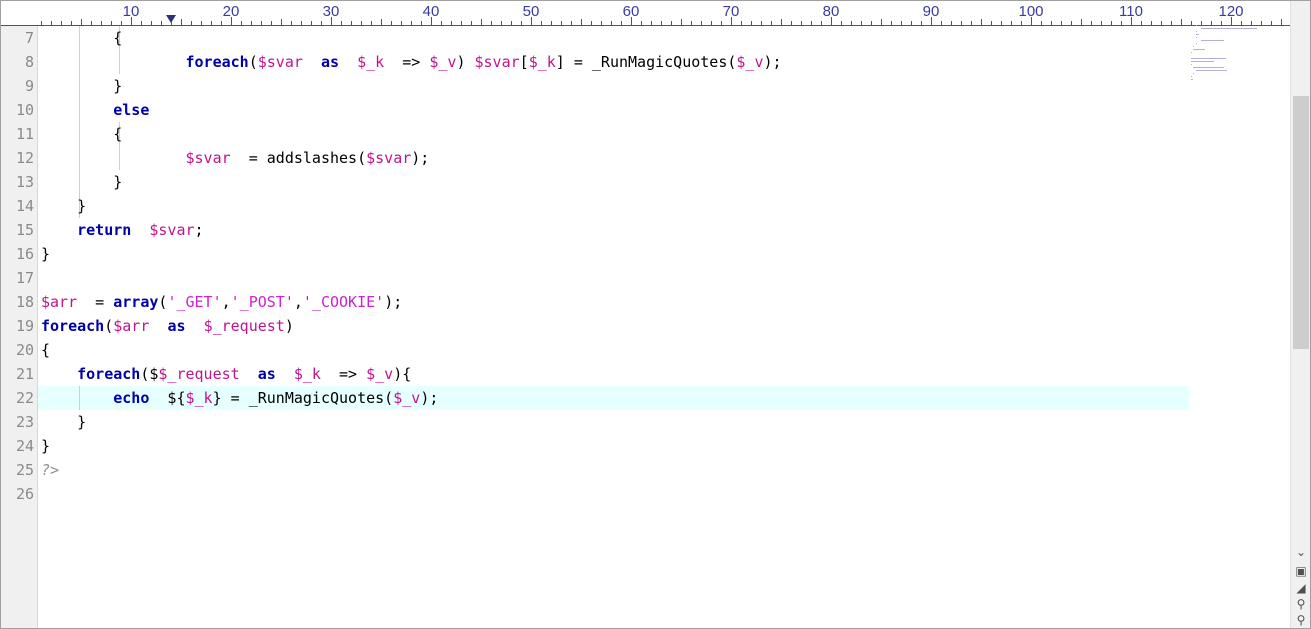  Describe the element at coordinates (331, 11) in the screenshot. I see `ruler-label: 30` at that location.